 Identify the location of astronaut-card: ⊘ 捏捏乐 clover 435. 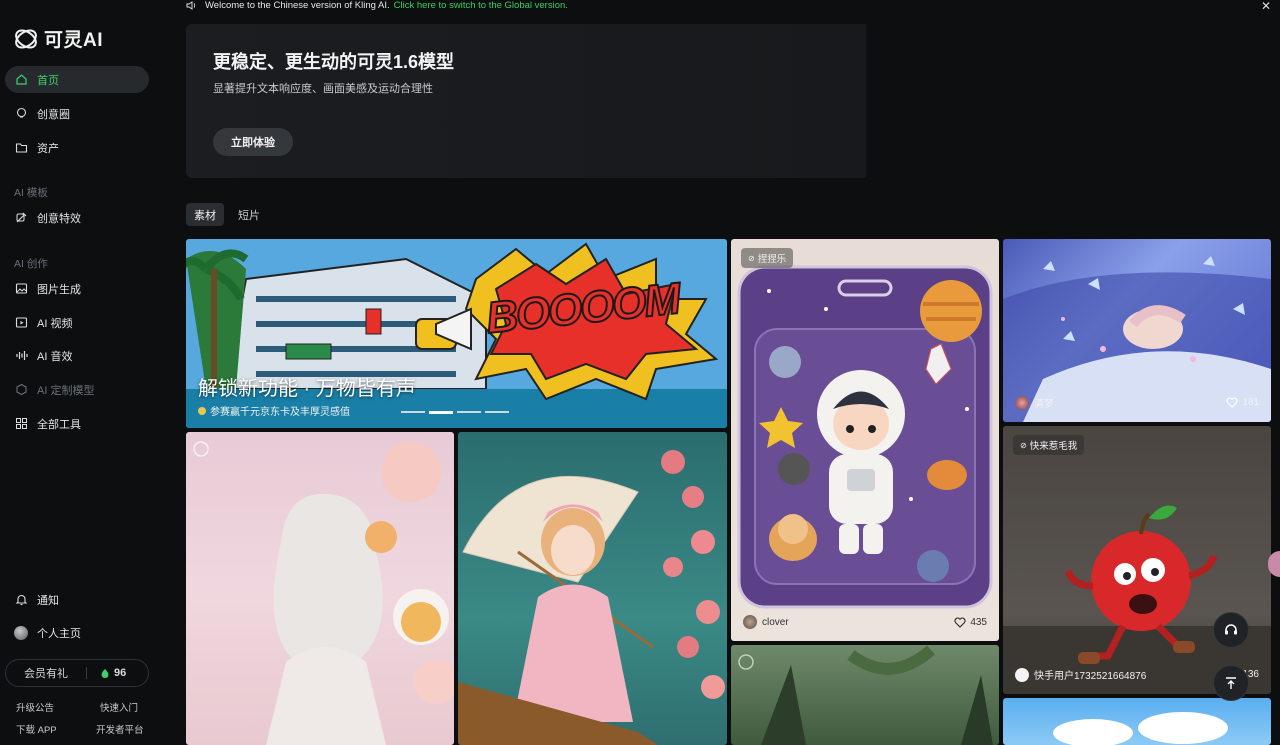
(865, 440).